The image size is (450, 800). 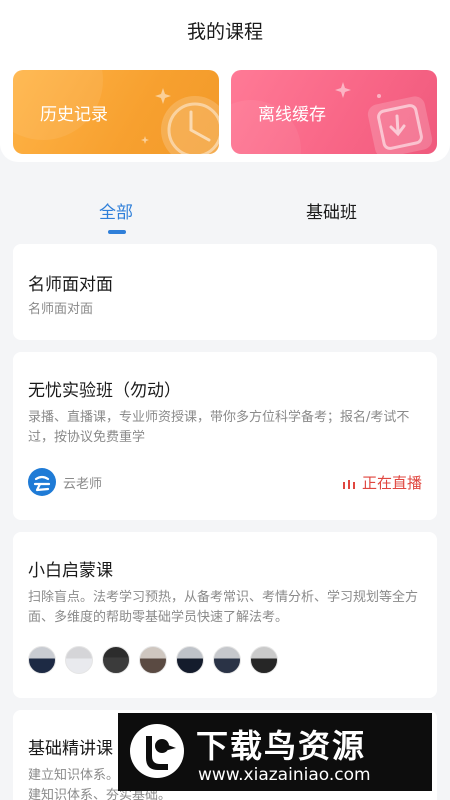 What do you see at coordinates (70, 285) in the screenshot?
I see `course-title: 名师面对面` at bounding box center [70, 285].